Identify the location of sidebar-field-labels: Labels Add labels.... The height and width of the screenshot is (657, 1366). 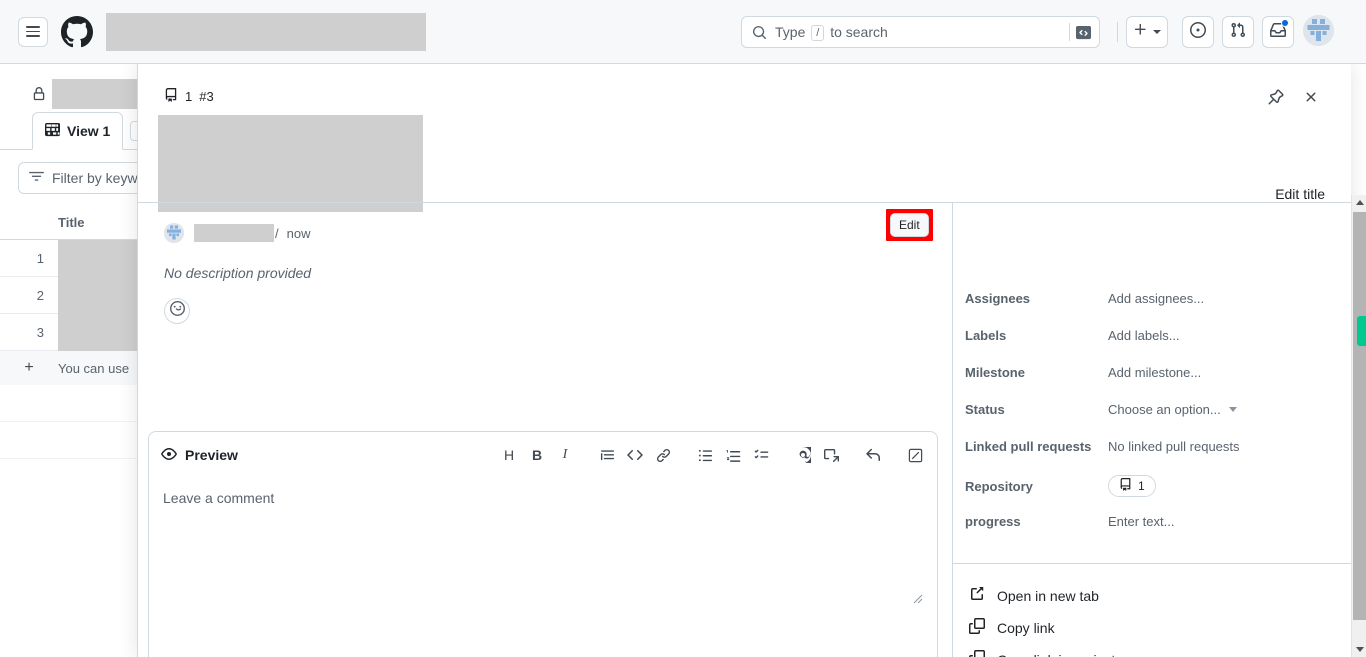
(1153, 335).